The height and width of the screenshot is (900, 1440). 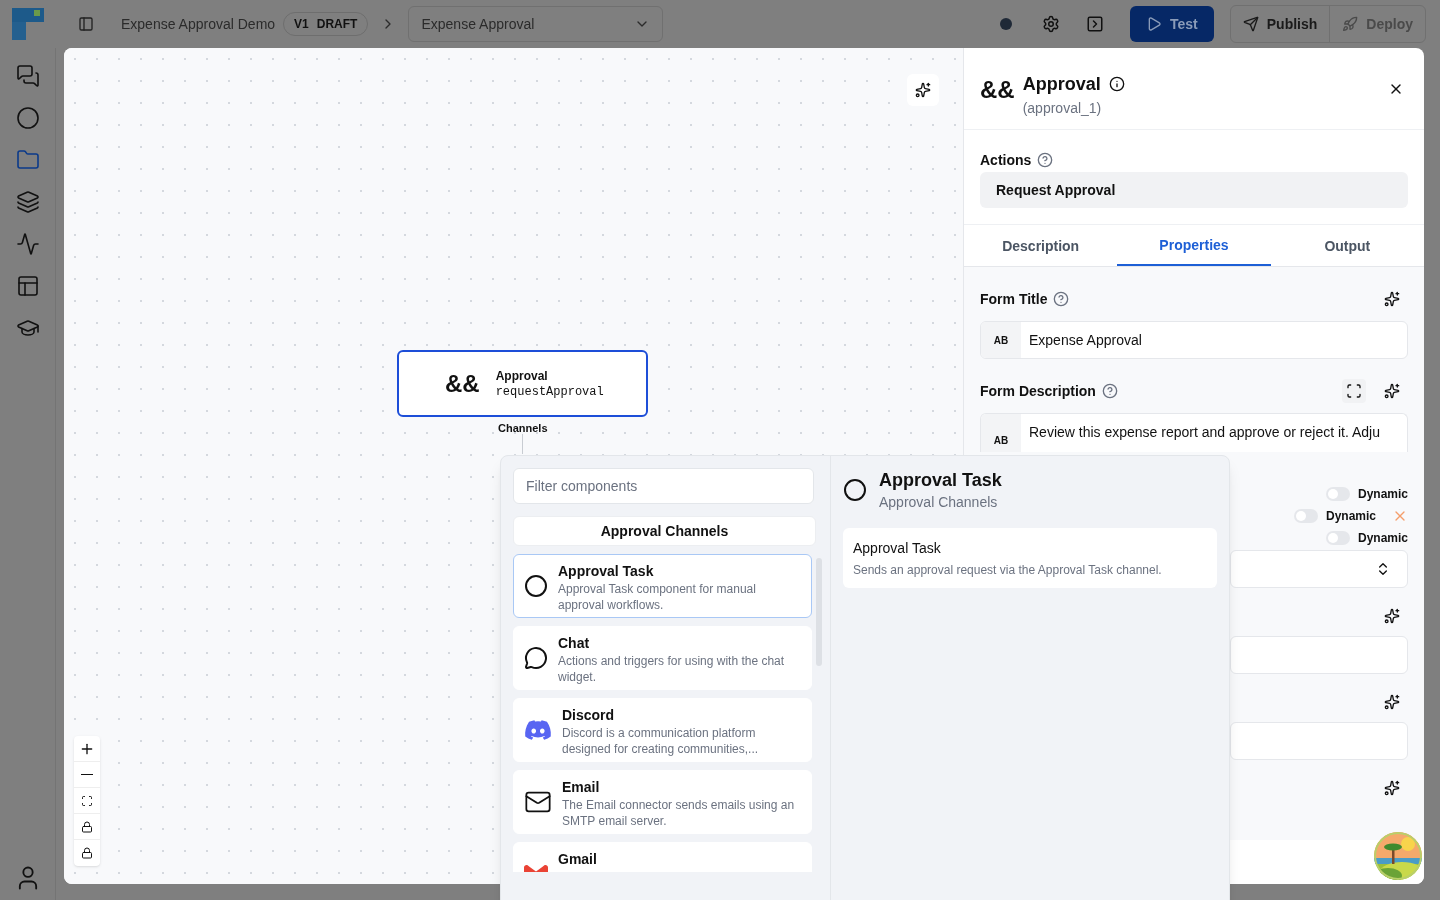 I want to click on sidebar-toggle-icon, so click(x=86, y=24).